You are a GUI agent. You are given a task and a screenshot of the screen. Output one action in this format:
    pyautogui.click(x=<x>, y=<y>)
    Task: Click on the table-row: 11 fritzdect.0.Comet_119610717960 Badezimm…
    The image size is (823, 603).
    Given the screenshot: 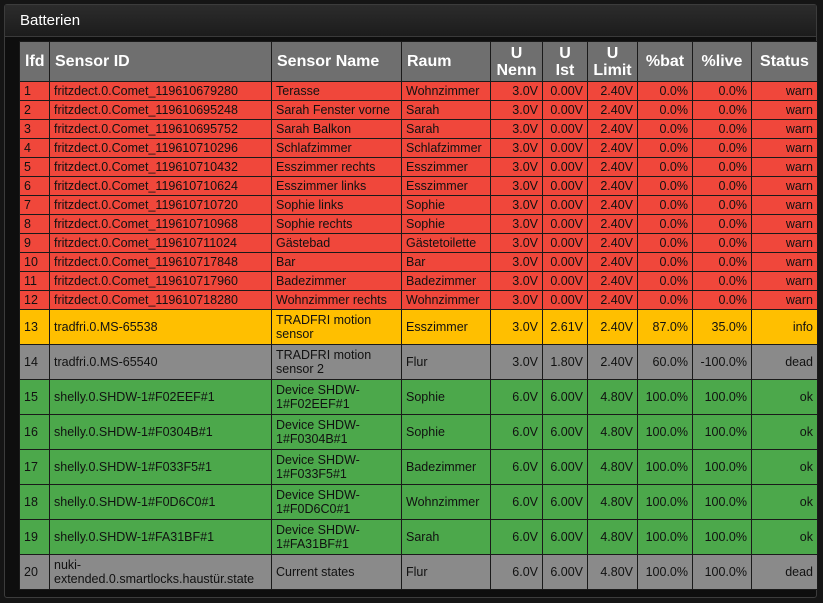 What is the action you would take?
    pyautogui.click(x=418, y=281)
    